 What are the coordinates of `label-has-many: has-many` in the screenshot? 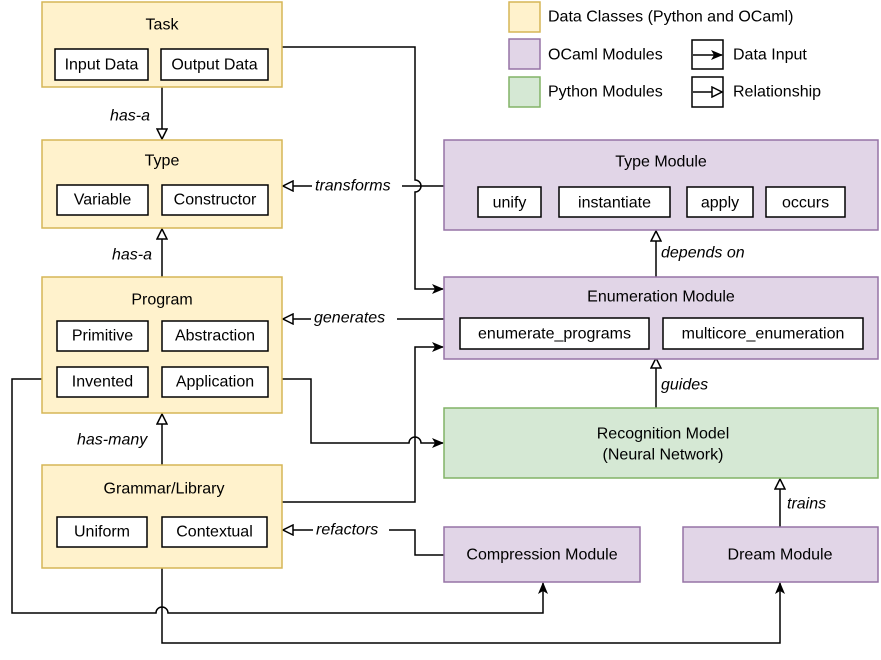 It's located at (112, 440).